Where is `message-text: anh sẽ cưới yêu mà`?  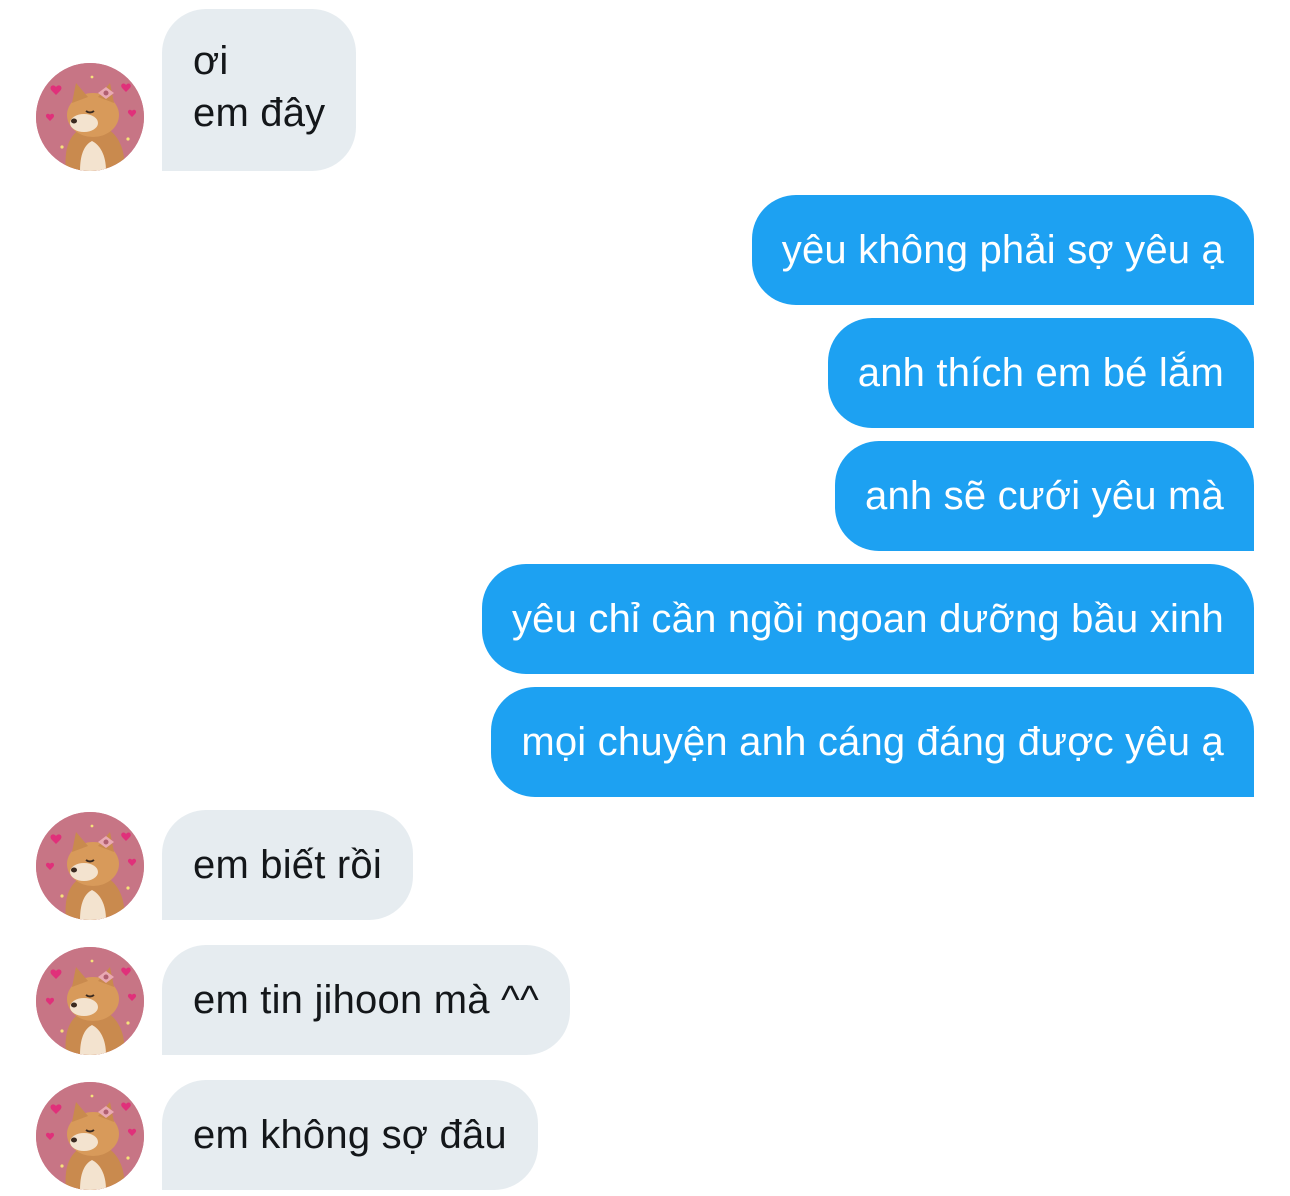
message-text: anh sẽ cưới yêu mà is located at coordinates (1044, 496).